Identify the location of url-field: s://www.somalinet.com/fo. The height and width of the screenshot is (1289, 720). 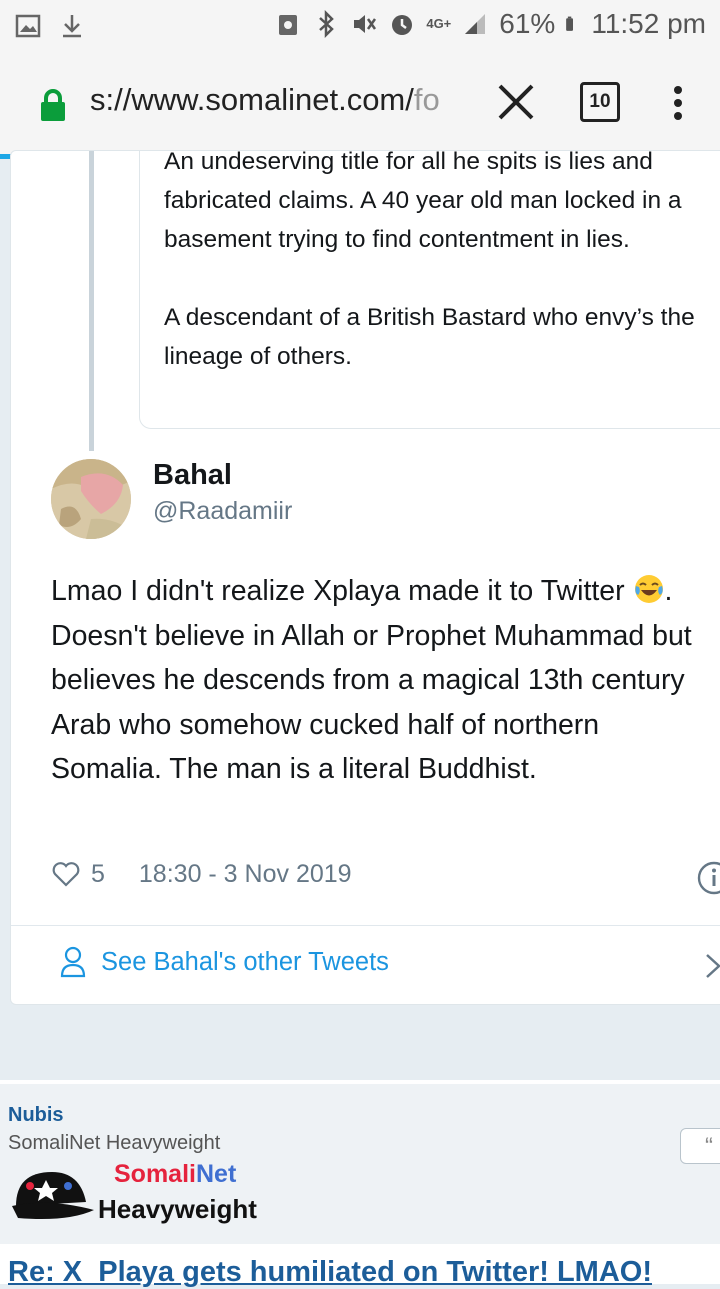
(282, 105).